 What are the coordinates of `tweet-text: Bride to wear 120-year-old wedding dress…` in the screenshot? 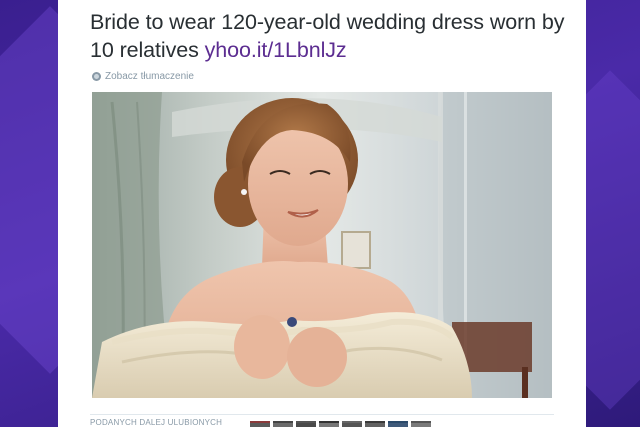 It's located at (330, 36).